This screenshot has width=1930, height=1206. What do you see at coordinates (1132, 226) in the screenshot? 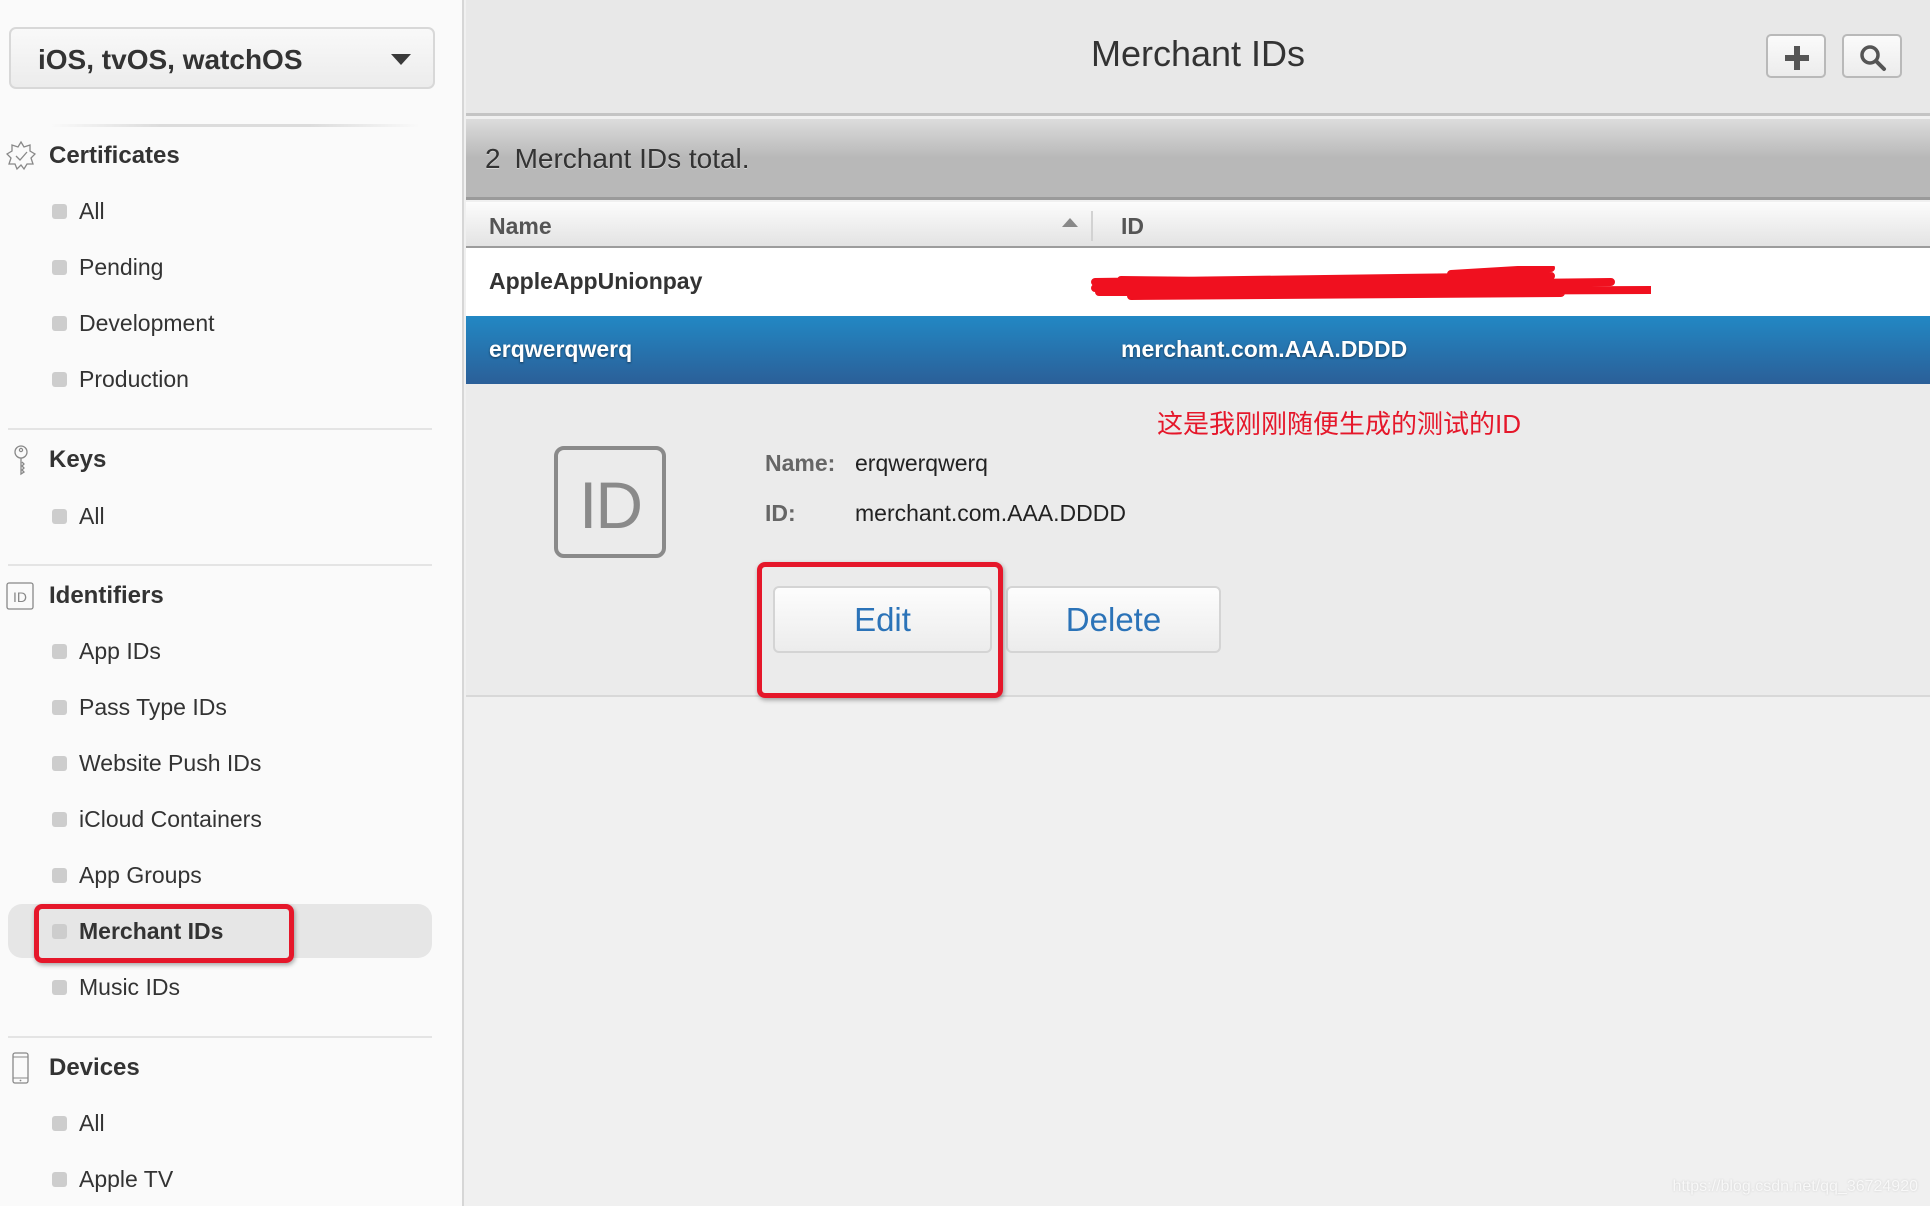
I see `column-header-id: ID` at bounding box center [1132, 226].